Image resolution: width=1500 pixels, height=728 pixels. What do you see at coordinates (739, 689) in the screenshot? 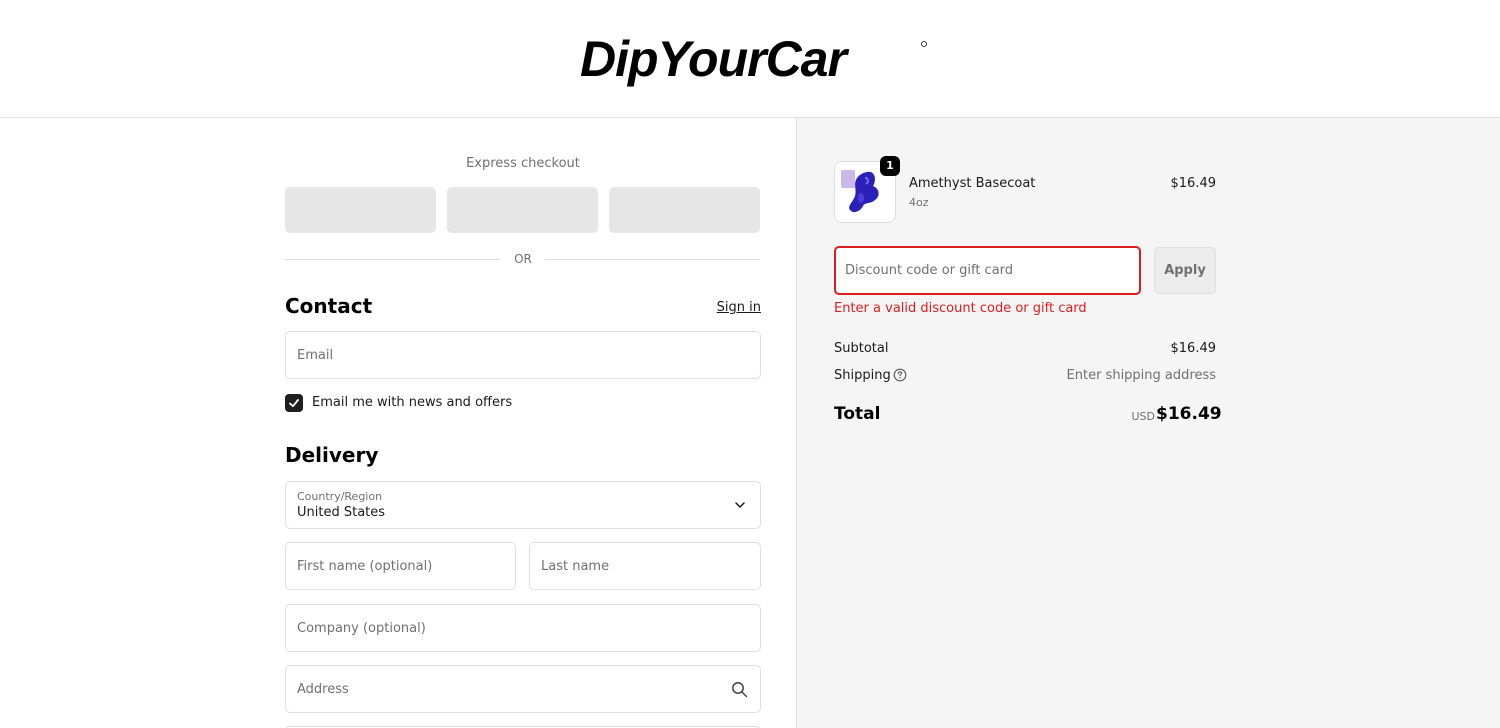
I see `search-icon` at bounding box center [739, 689].